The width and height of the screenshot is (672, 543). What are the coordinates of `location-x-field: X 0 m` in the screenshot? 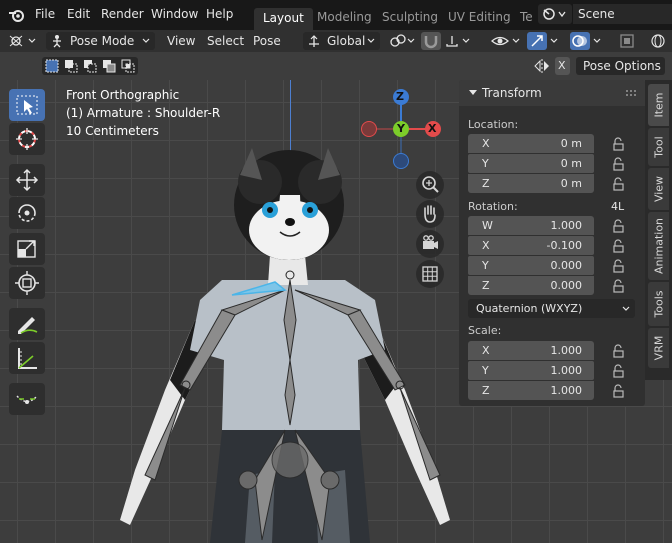 It's located at (531, 143).